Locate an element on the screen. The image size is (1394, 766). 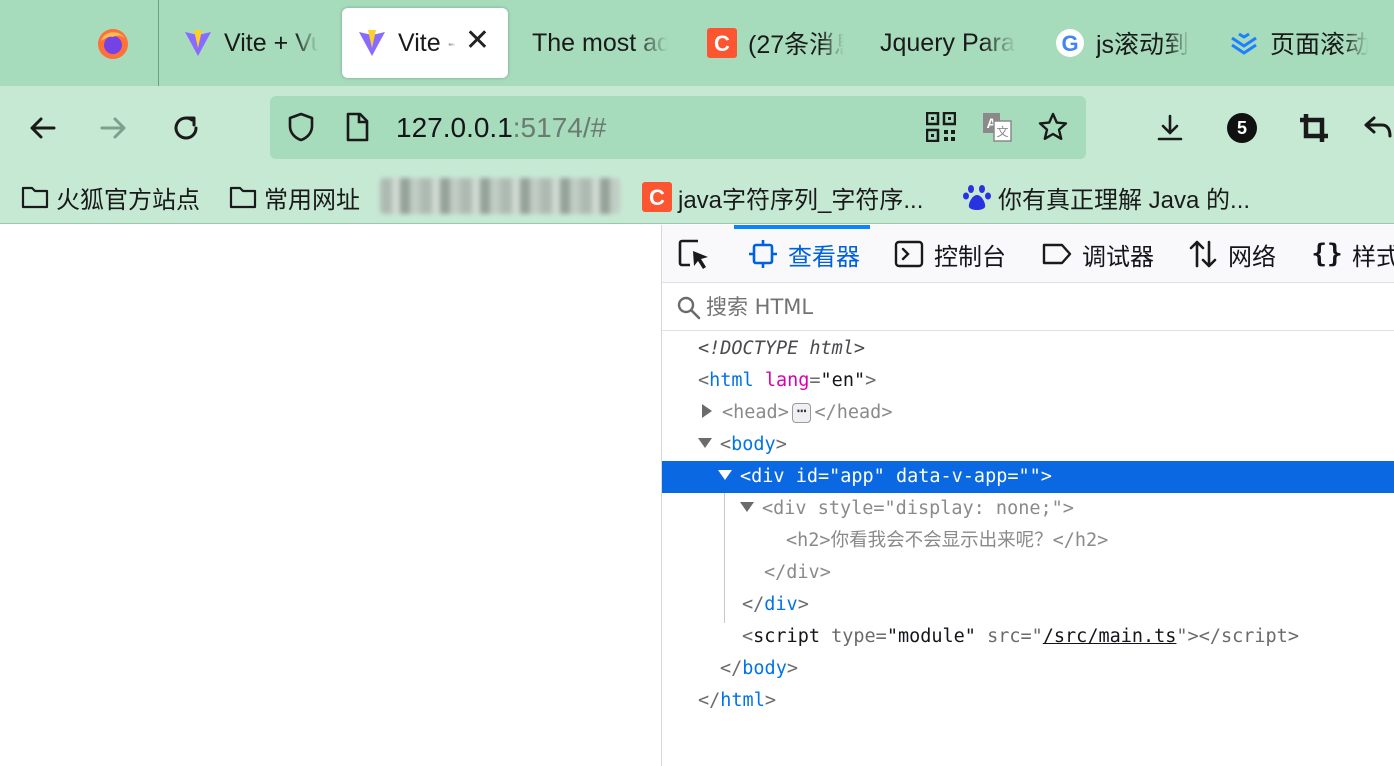
tab-label: js滚动到 is located at coordinates (1143, 45).